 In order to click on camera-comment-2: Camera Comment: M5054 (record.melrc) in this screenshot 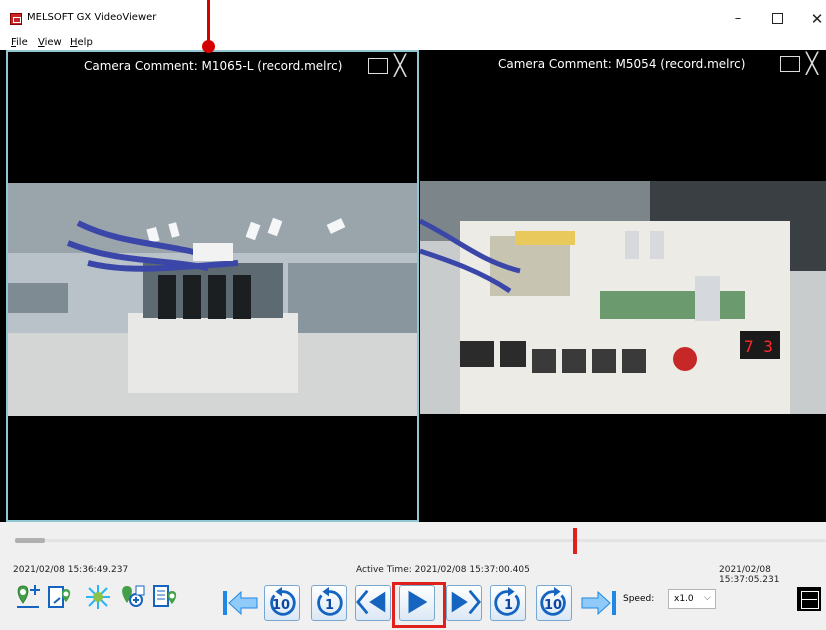, I will do `click(622, 64)`.